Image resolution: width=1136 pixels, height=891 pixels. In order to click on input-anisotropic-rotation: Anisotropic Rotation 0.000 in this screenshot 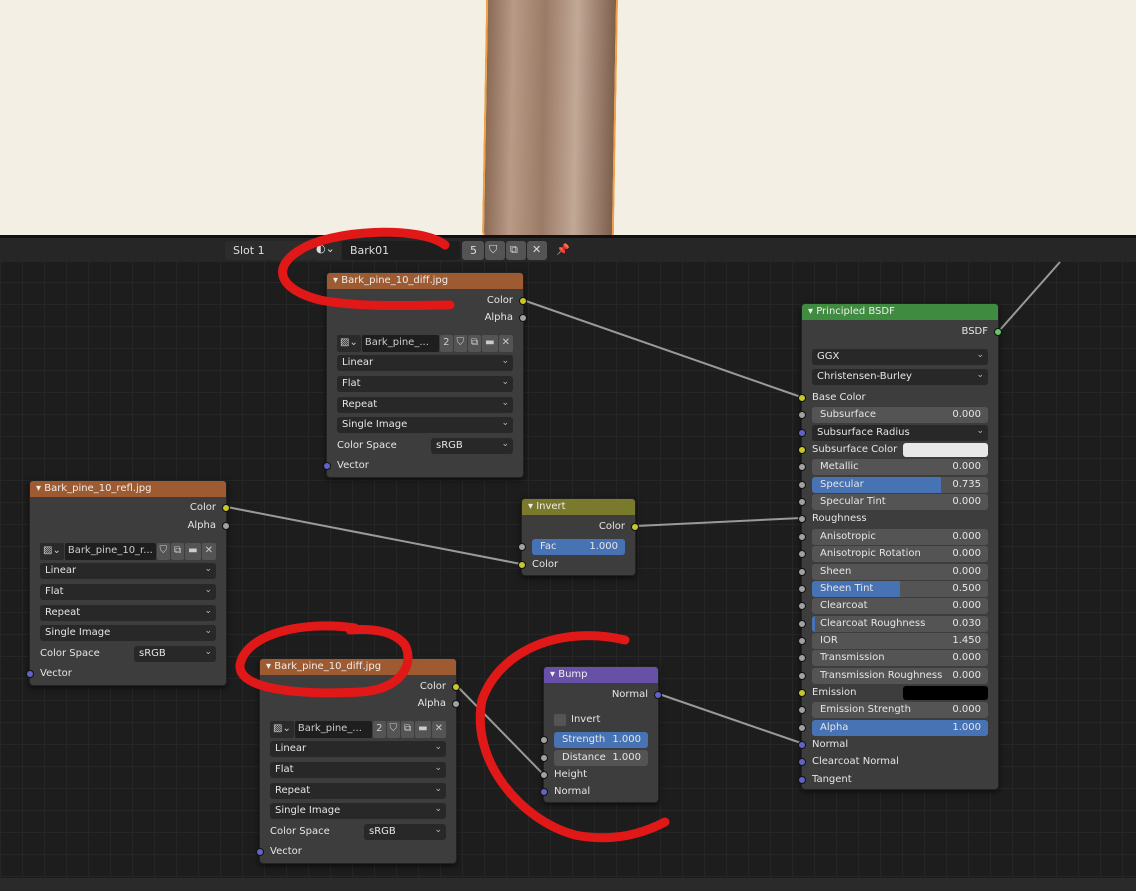, I will do `click(898, 554)`.